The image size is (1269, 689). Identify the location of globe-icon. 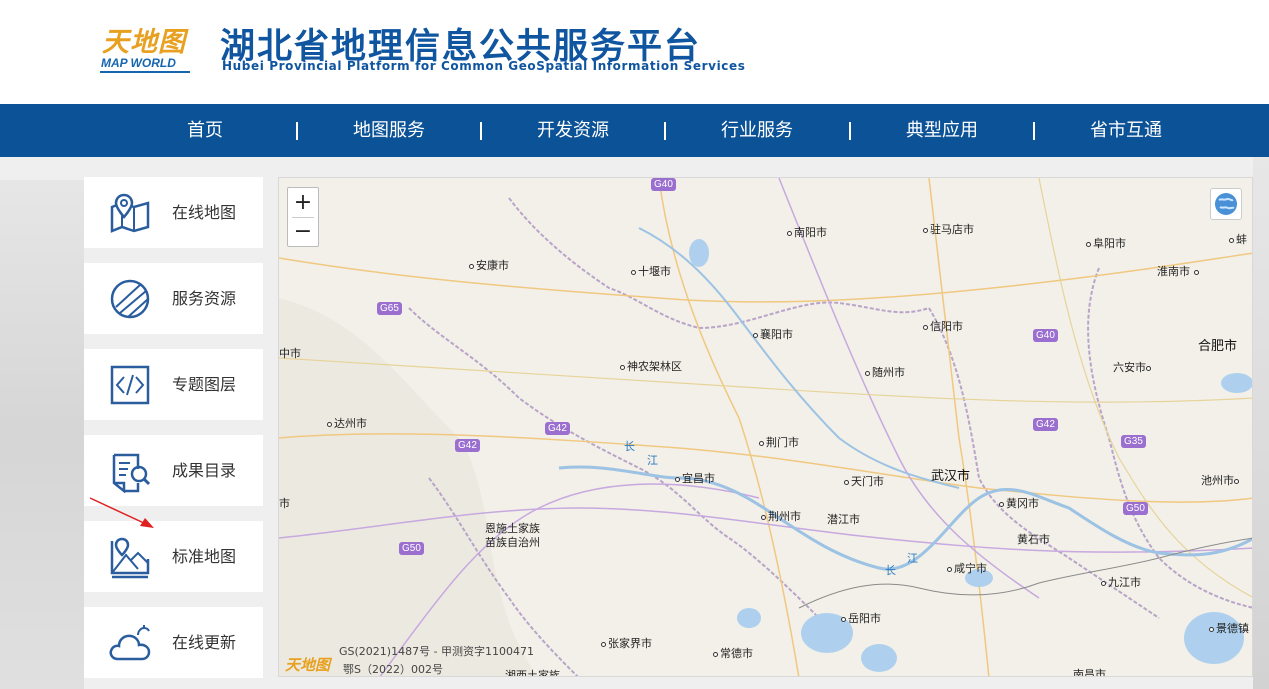
(1226, 204).